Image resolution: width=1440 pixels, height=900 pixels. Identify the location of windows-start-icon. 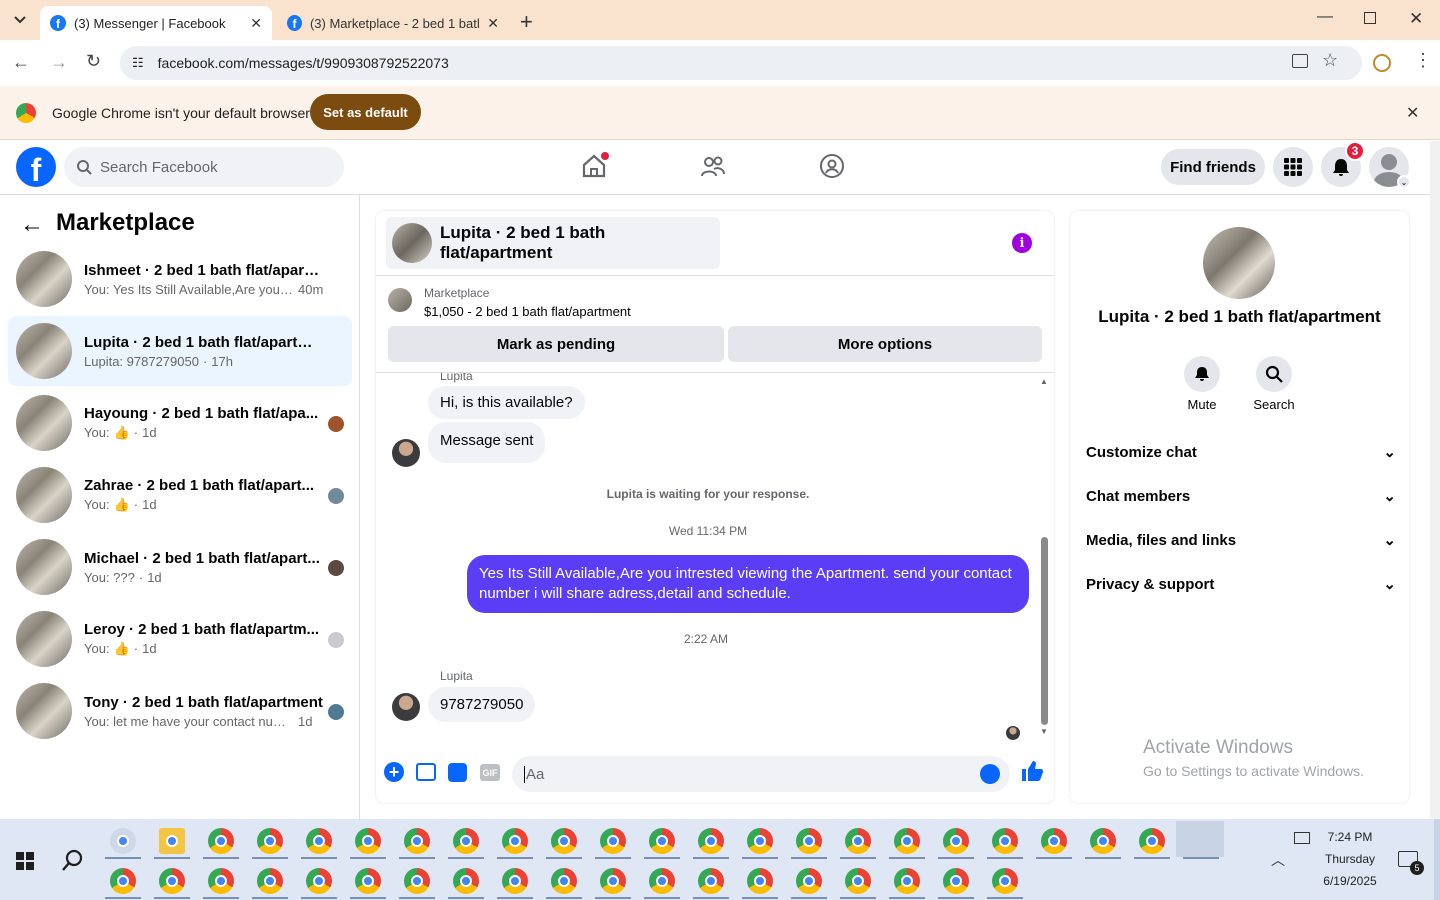
(25, 863).